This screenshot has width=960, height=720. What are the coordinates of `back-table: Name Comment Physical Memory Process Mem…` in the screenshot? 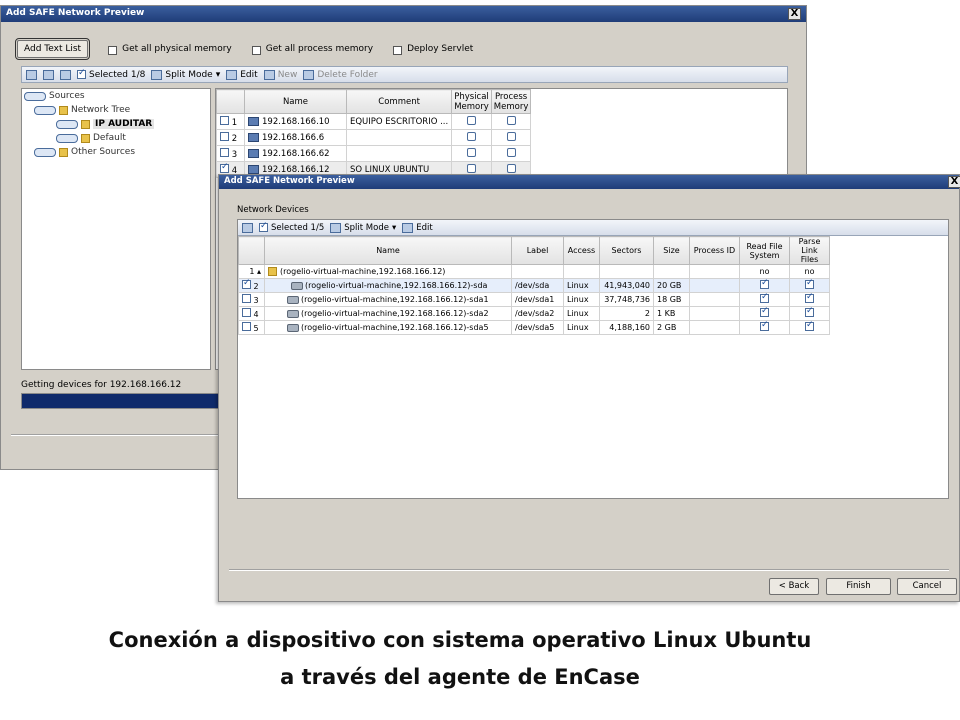 It's located at (374, 133).